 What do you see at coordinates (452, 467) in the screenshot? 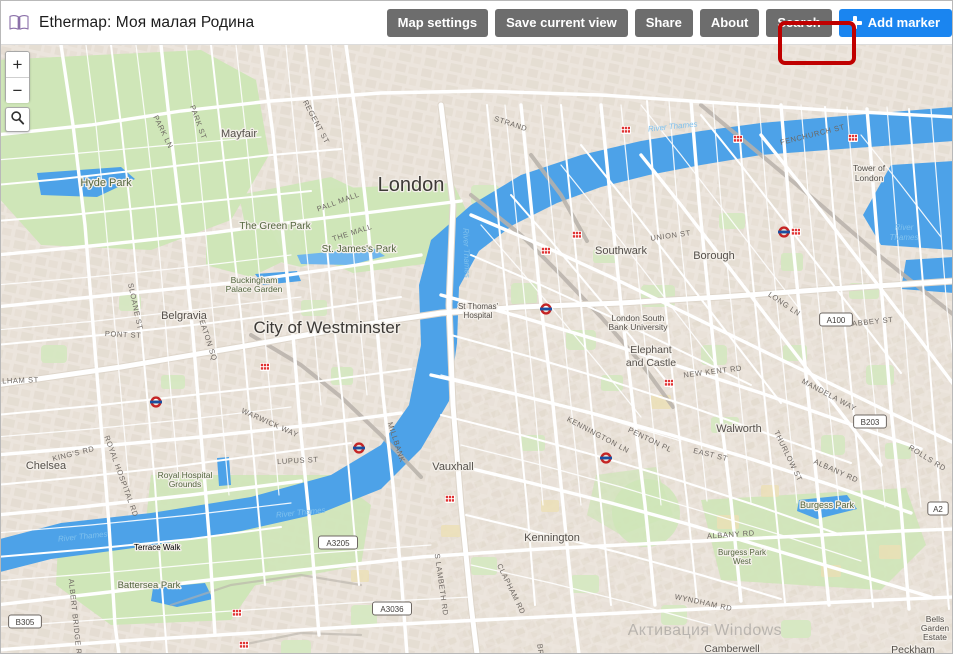
I see `map-place-label: Vauxhall` at bounding box center [452, 467].